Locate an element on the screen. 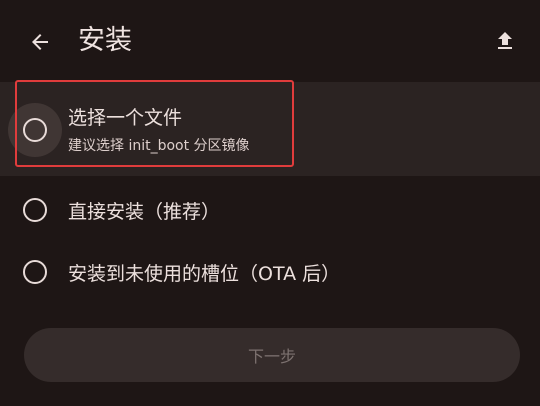  radio-button-direct-install is located at coordinates (35, 210).